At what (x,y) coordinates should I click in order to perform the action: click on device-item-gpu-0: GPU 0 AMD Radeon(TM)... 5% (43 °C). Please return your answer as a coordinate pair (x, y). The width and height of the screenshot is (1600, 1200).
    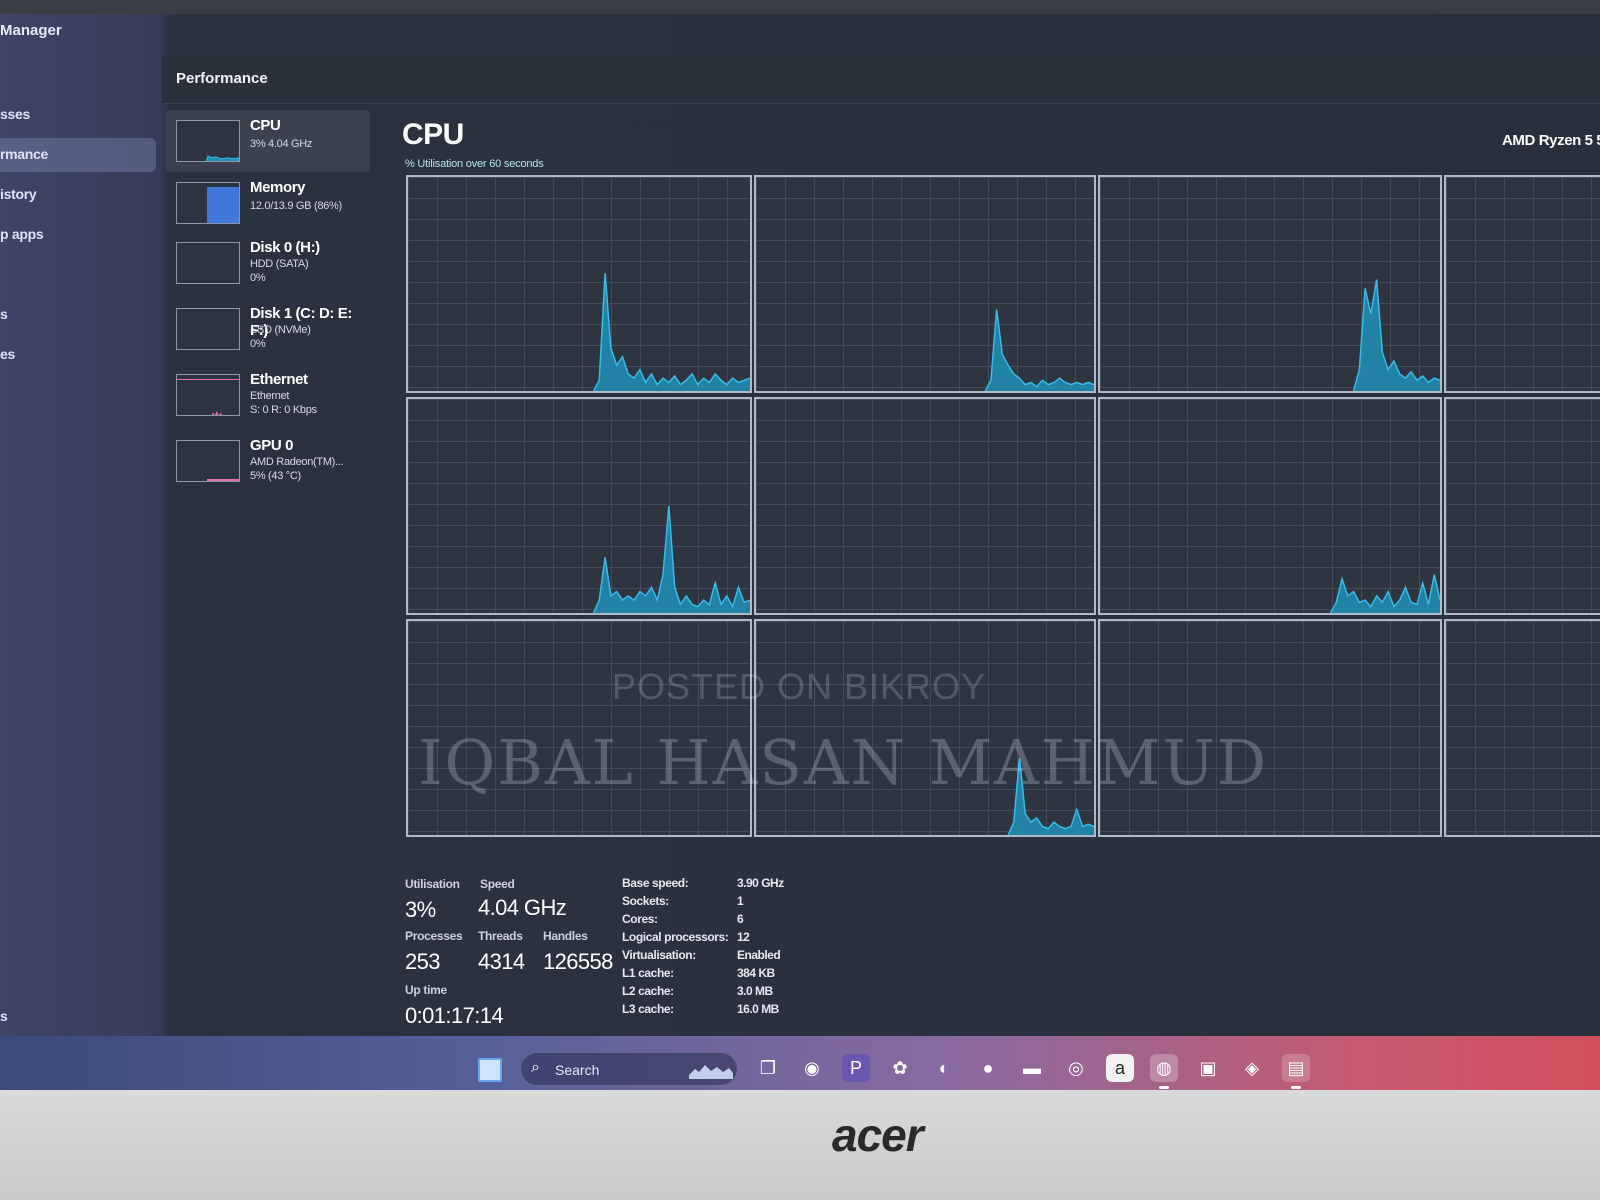
    Looking at the image, I should click on (268, 461).